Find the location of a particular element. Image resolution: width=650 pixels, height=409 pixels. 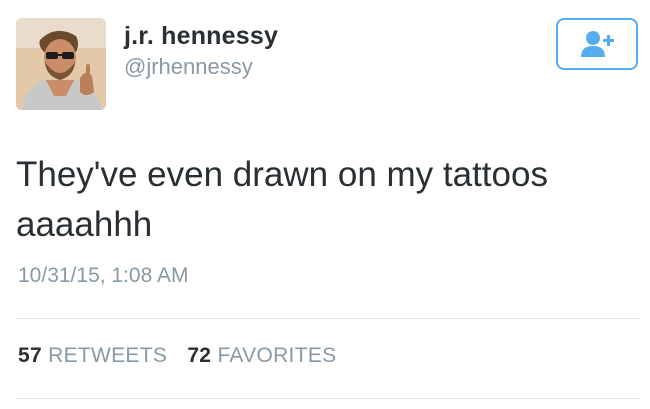

profile-photo-icon is located at coordinates (61, 64).